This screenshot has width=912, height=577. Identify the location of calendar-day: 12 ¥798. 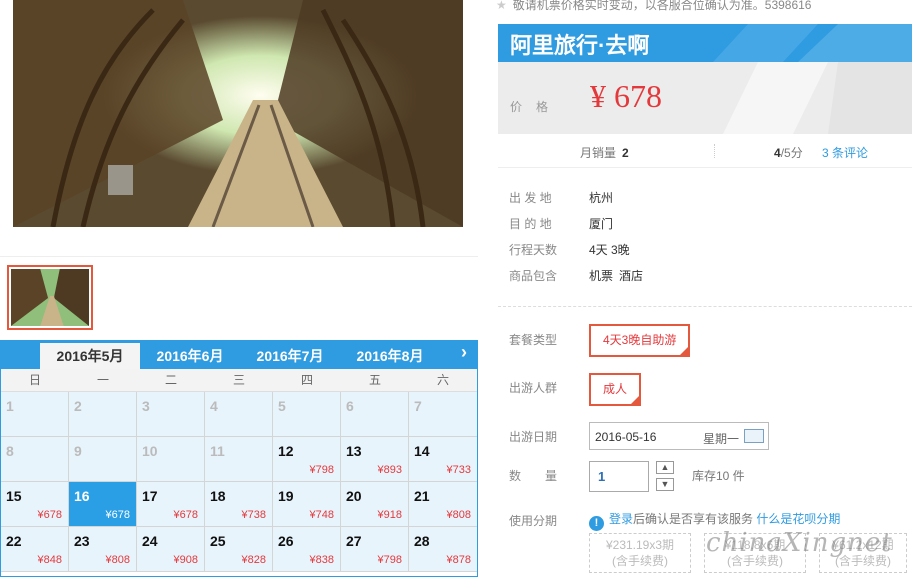
(307, 459).